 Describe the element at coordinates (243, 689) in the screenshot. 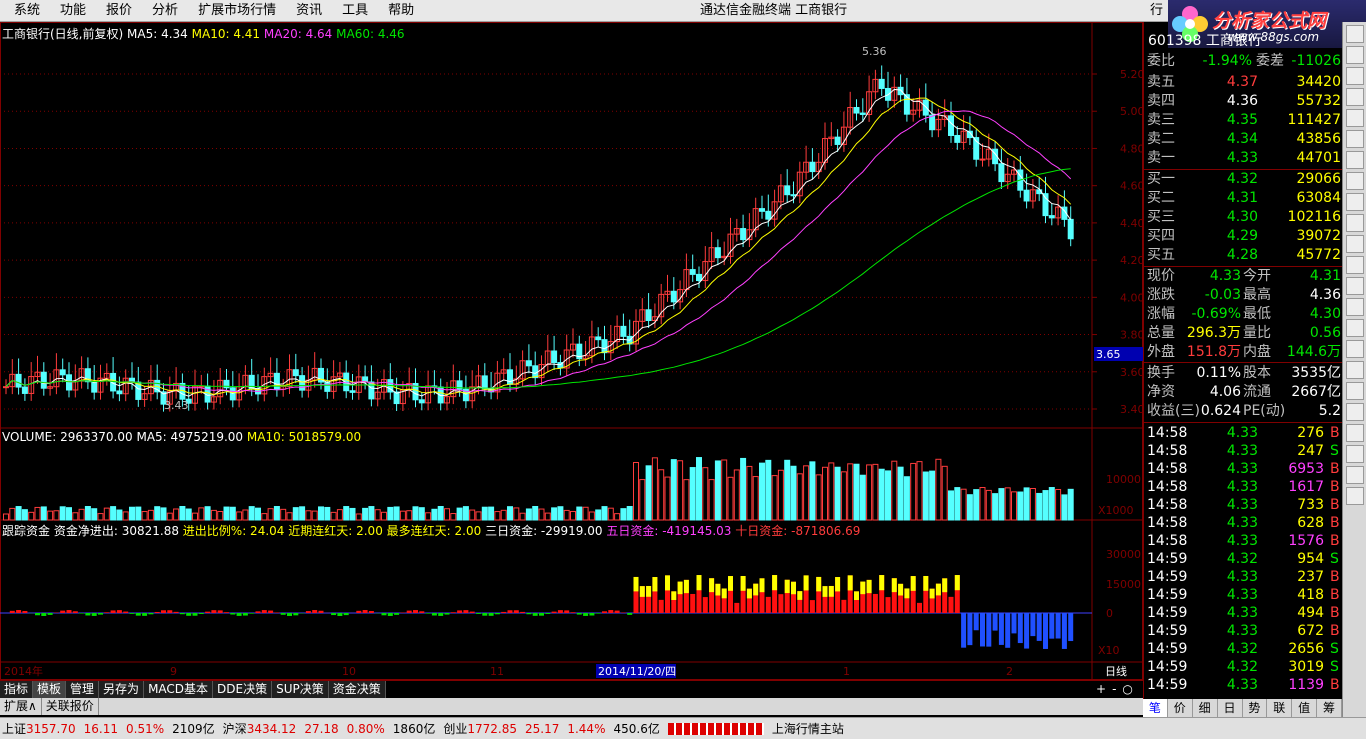

I see `tab-dde: DDE决策` at that location.